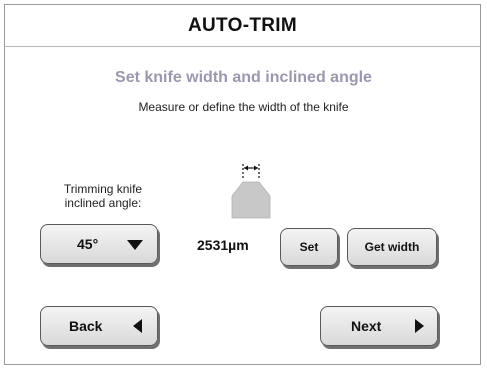  I want to click on triangle-right-icon, so click(419, 326).